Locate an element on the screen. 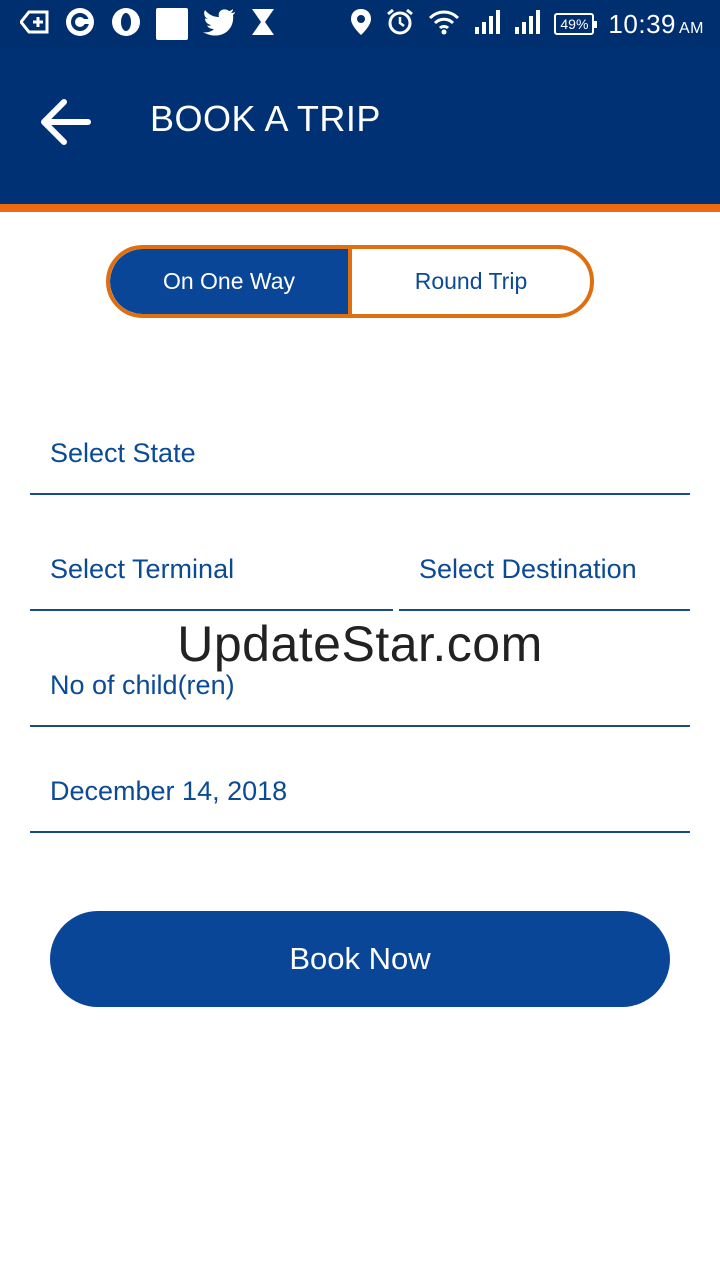  page-title: BOOK A TRIP is located at coordinates (265, 118).